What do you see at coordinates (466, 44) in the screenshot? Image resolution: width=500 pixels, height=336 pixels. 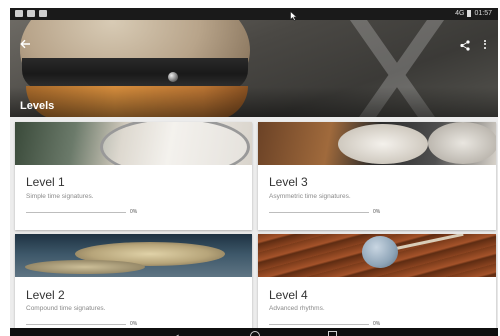 I see `share-icon` at bounding box center [466, 44].